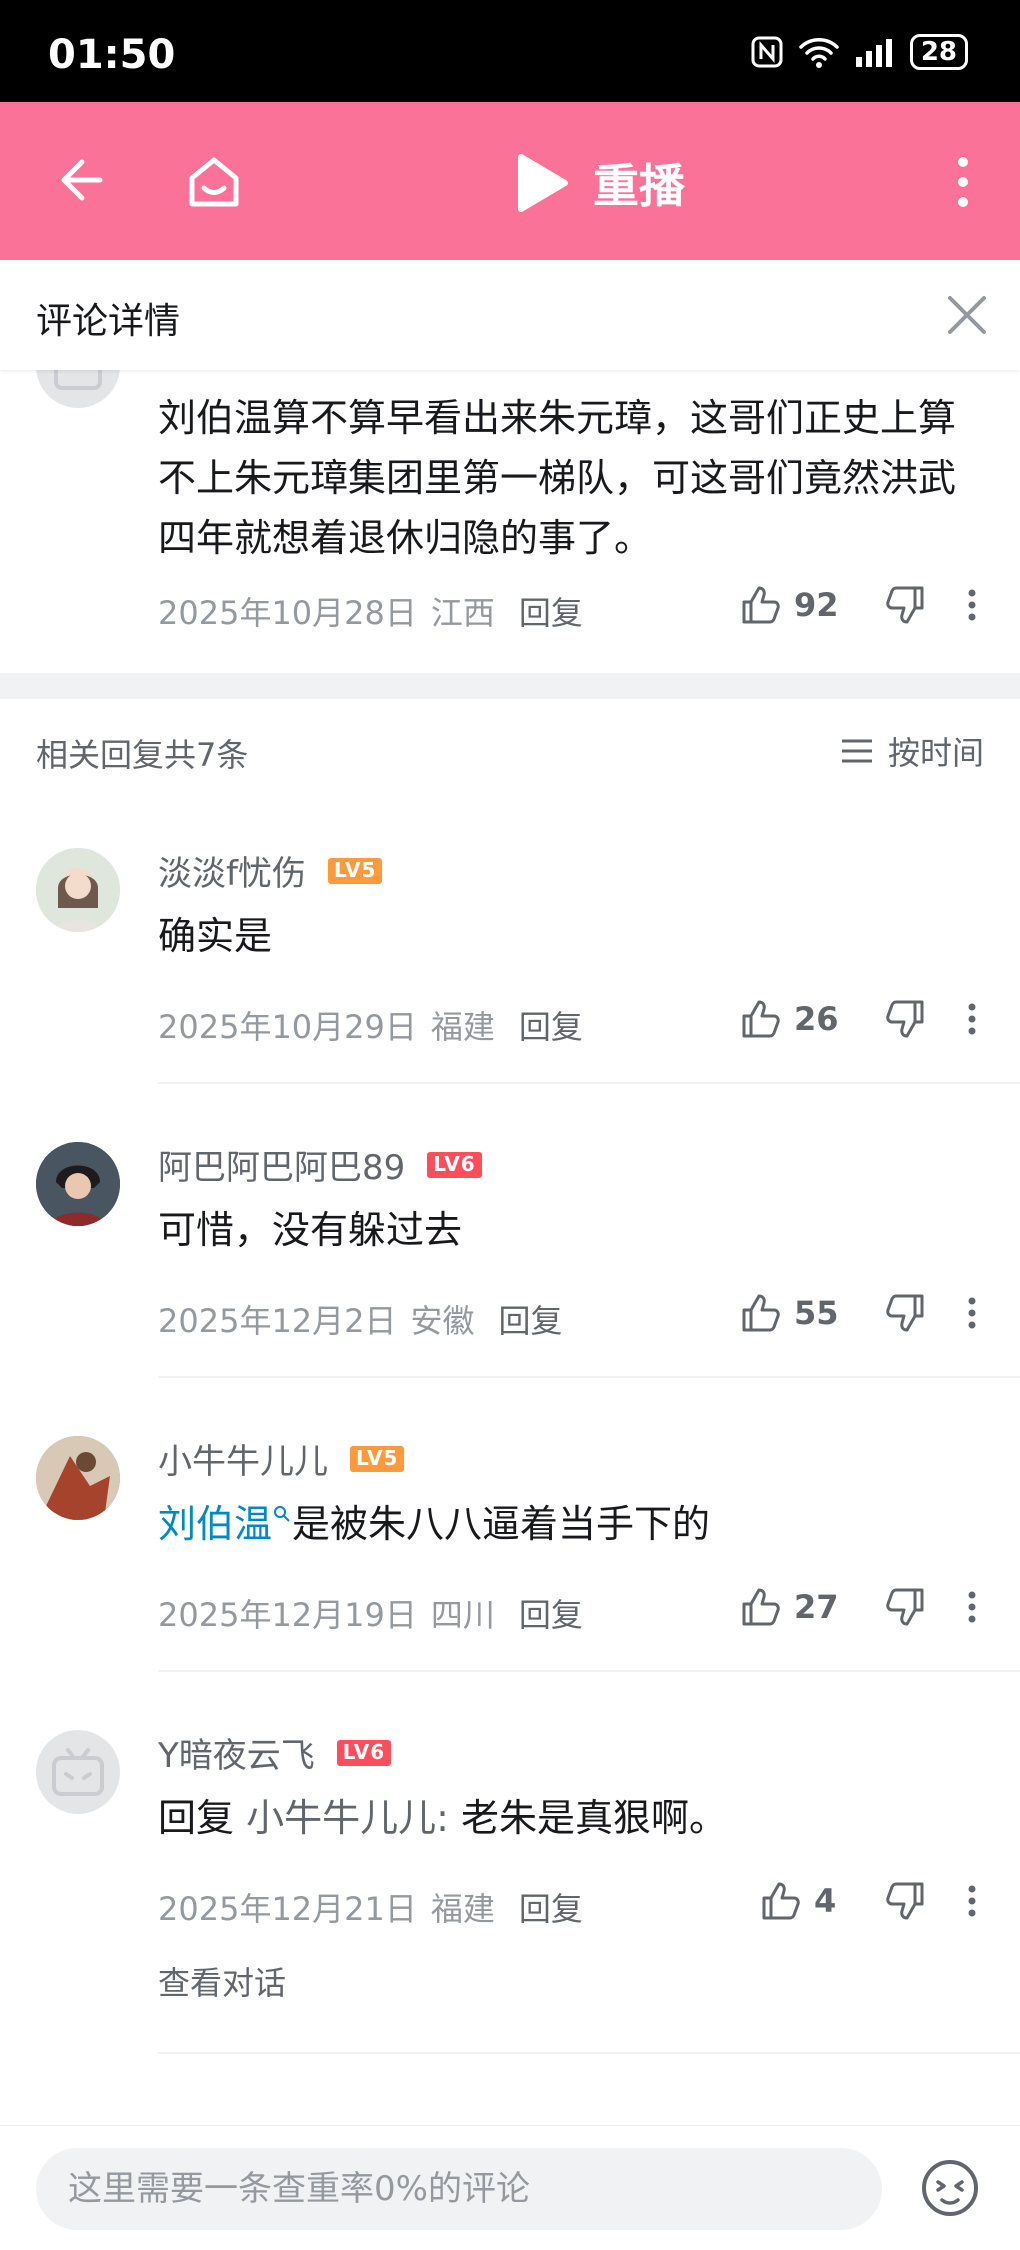  Describe the element at coordinates (816, 1313) in the screenshot. I see `like-count: 55` at that location.